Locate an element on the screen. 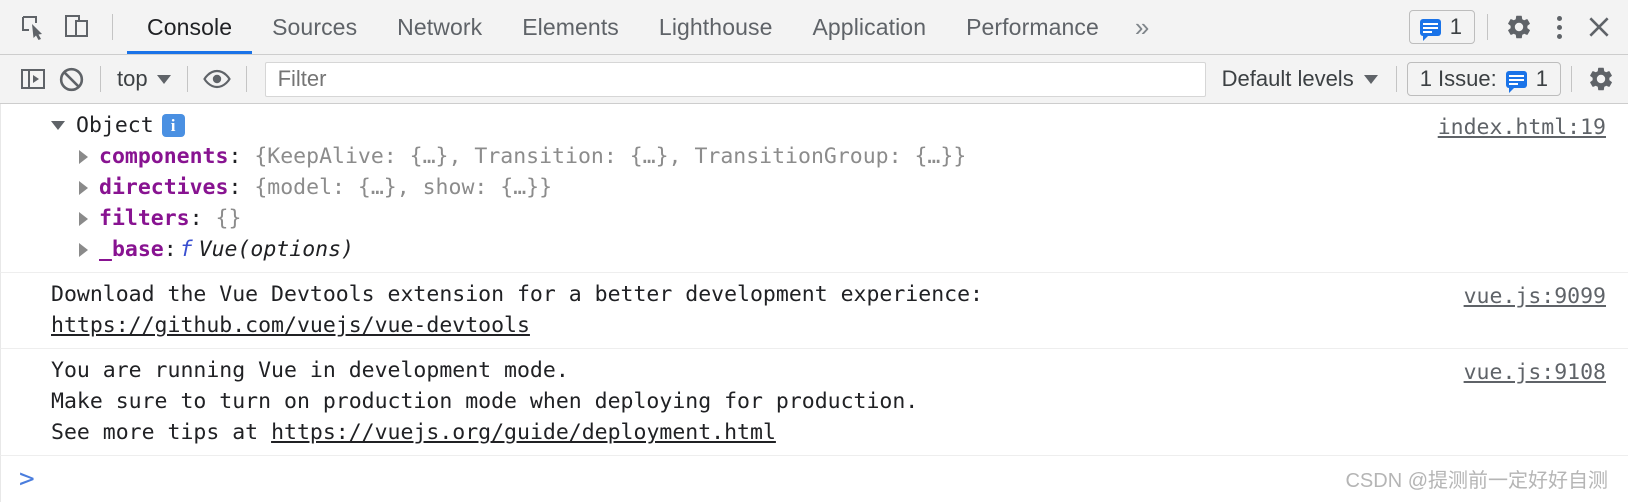 The image size is (1628, 504). message-count: 1 is located at coordinates (1455, 26).